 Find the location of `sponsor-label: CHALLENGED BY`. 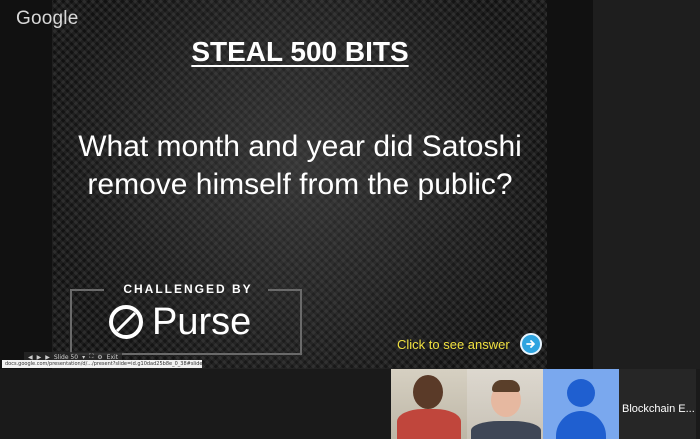

sponsor-label: CHALLENGED BY is located at coordinates (188, 289).